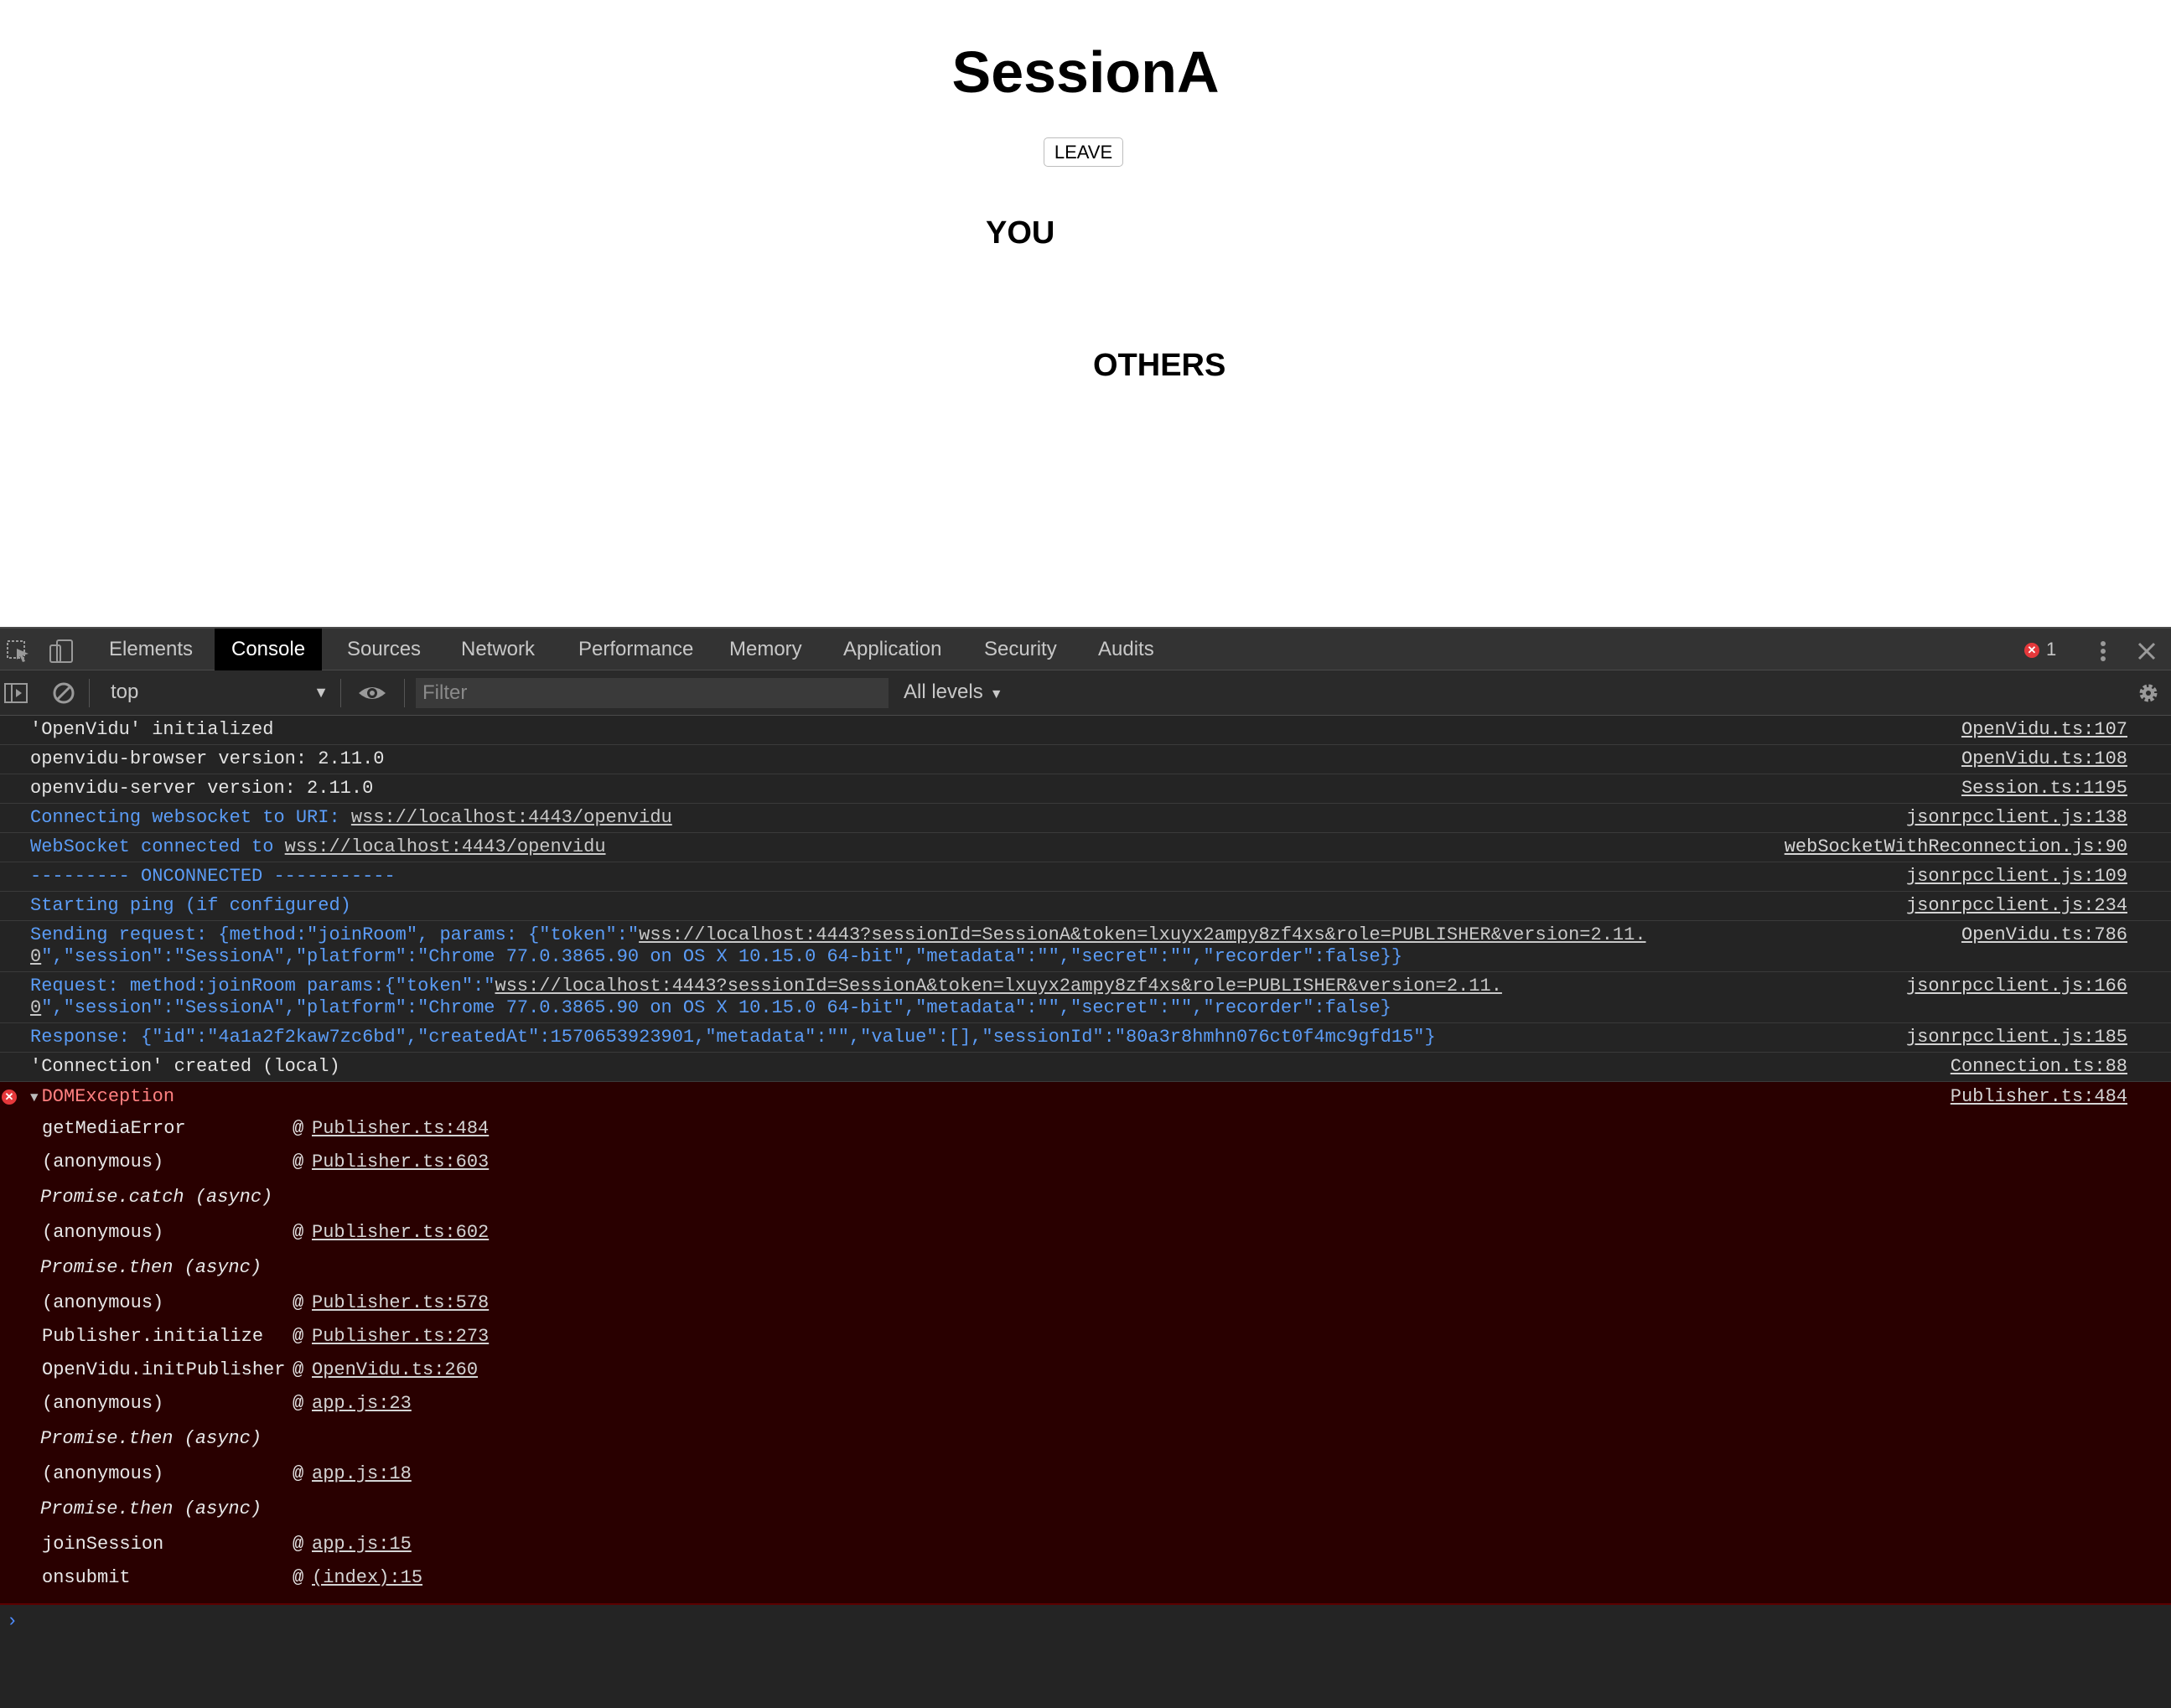 The height and width of the screenshot is (1708, 2171). What do you see at coordinates (216, 692) in the screenshot?
I see `context-select: top ▼` at bounding box center [216, 692].